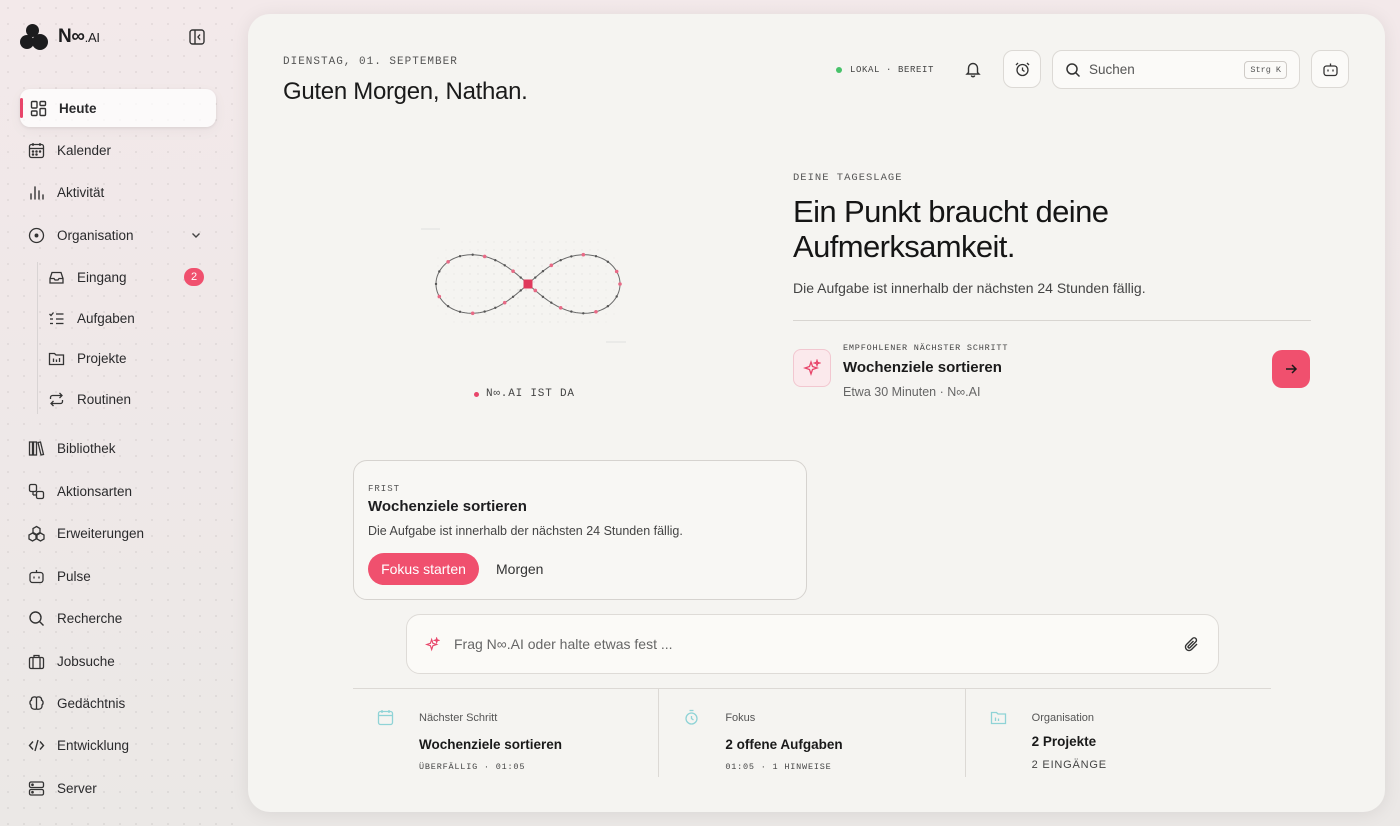 Image resolution: width=1400 pixels, height=826 pixels. I want to click on sidebar-item-label: Recherche, so click(90, 618).